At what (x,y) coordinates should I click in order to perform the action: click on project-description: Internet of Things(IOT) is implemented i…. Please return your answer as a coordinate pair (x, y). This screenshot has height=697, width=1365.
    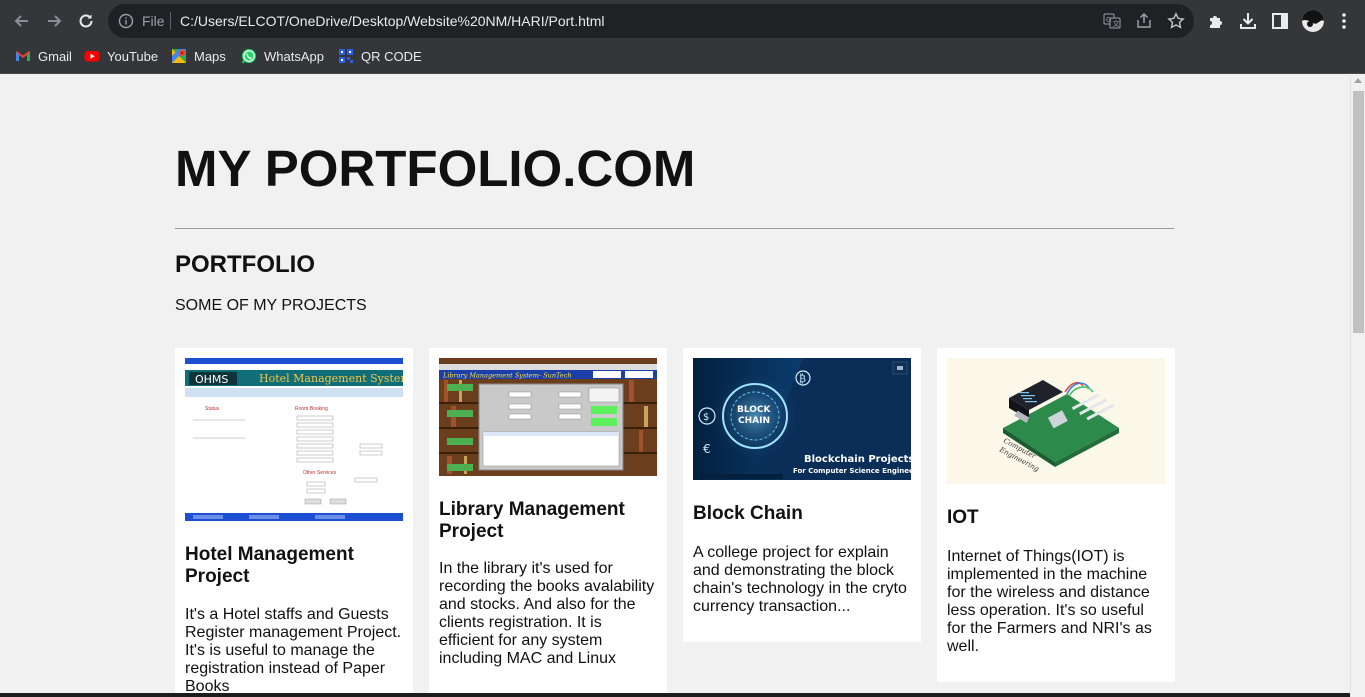
    Looking at the image, I should click on (1049, 601).